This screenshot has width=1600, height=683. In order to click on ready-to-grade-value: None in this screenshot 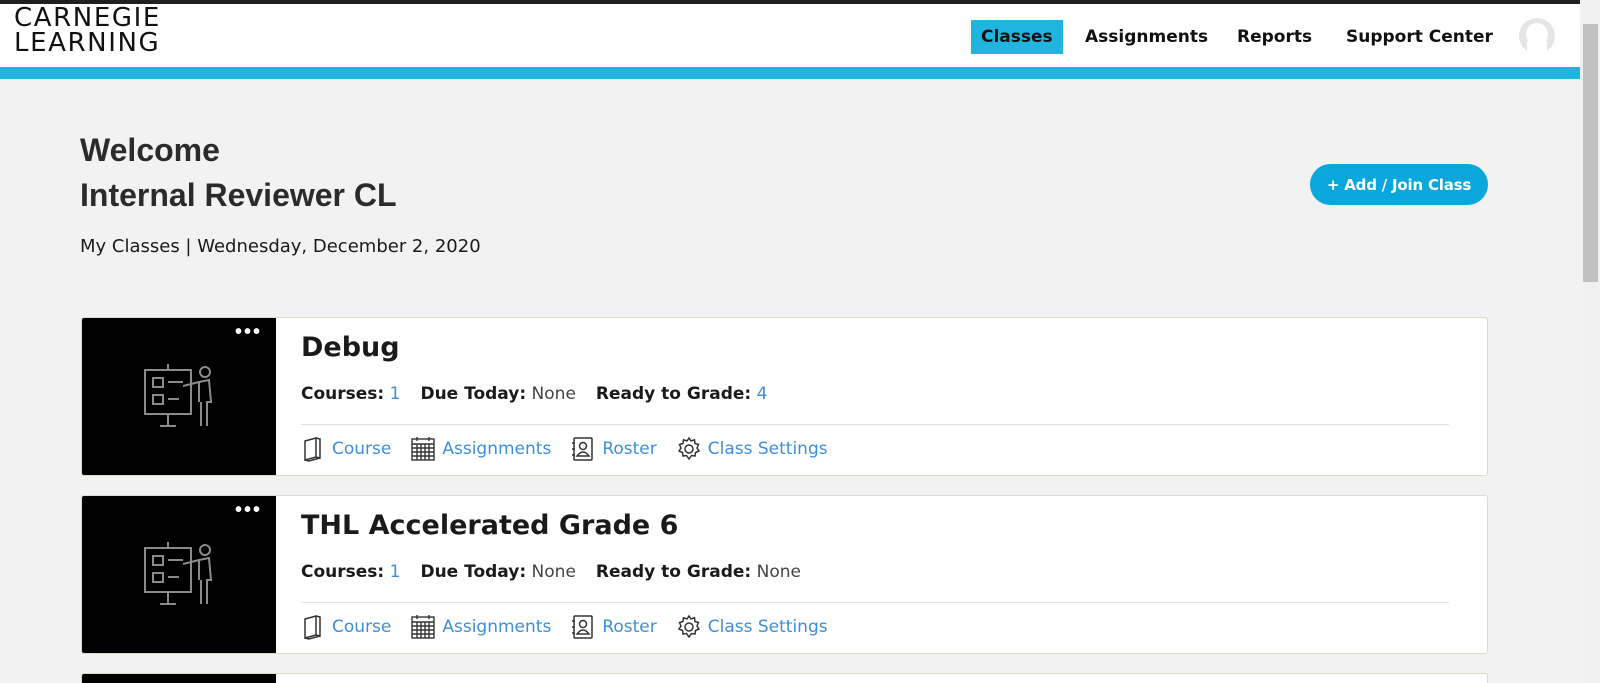, I will do `click(778, 572)`.